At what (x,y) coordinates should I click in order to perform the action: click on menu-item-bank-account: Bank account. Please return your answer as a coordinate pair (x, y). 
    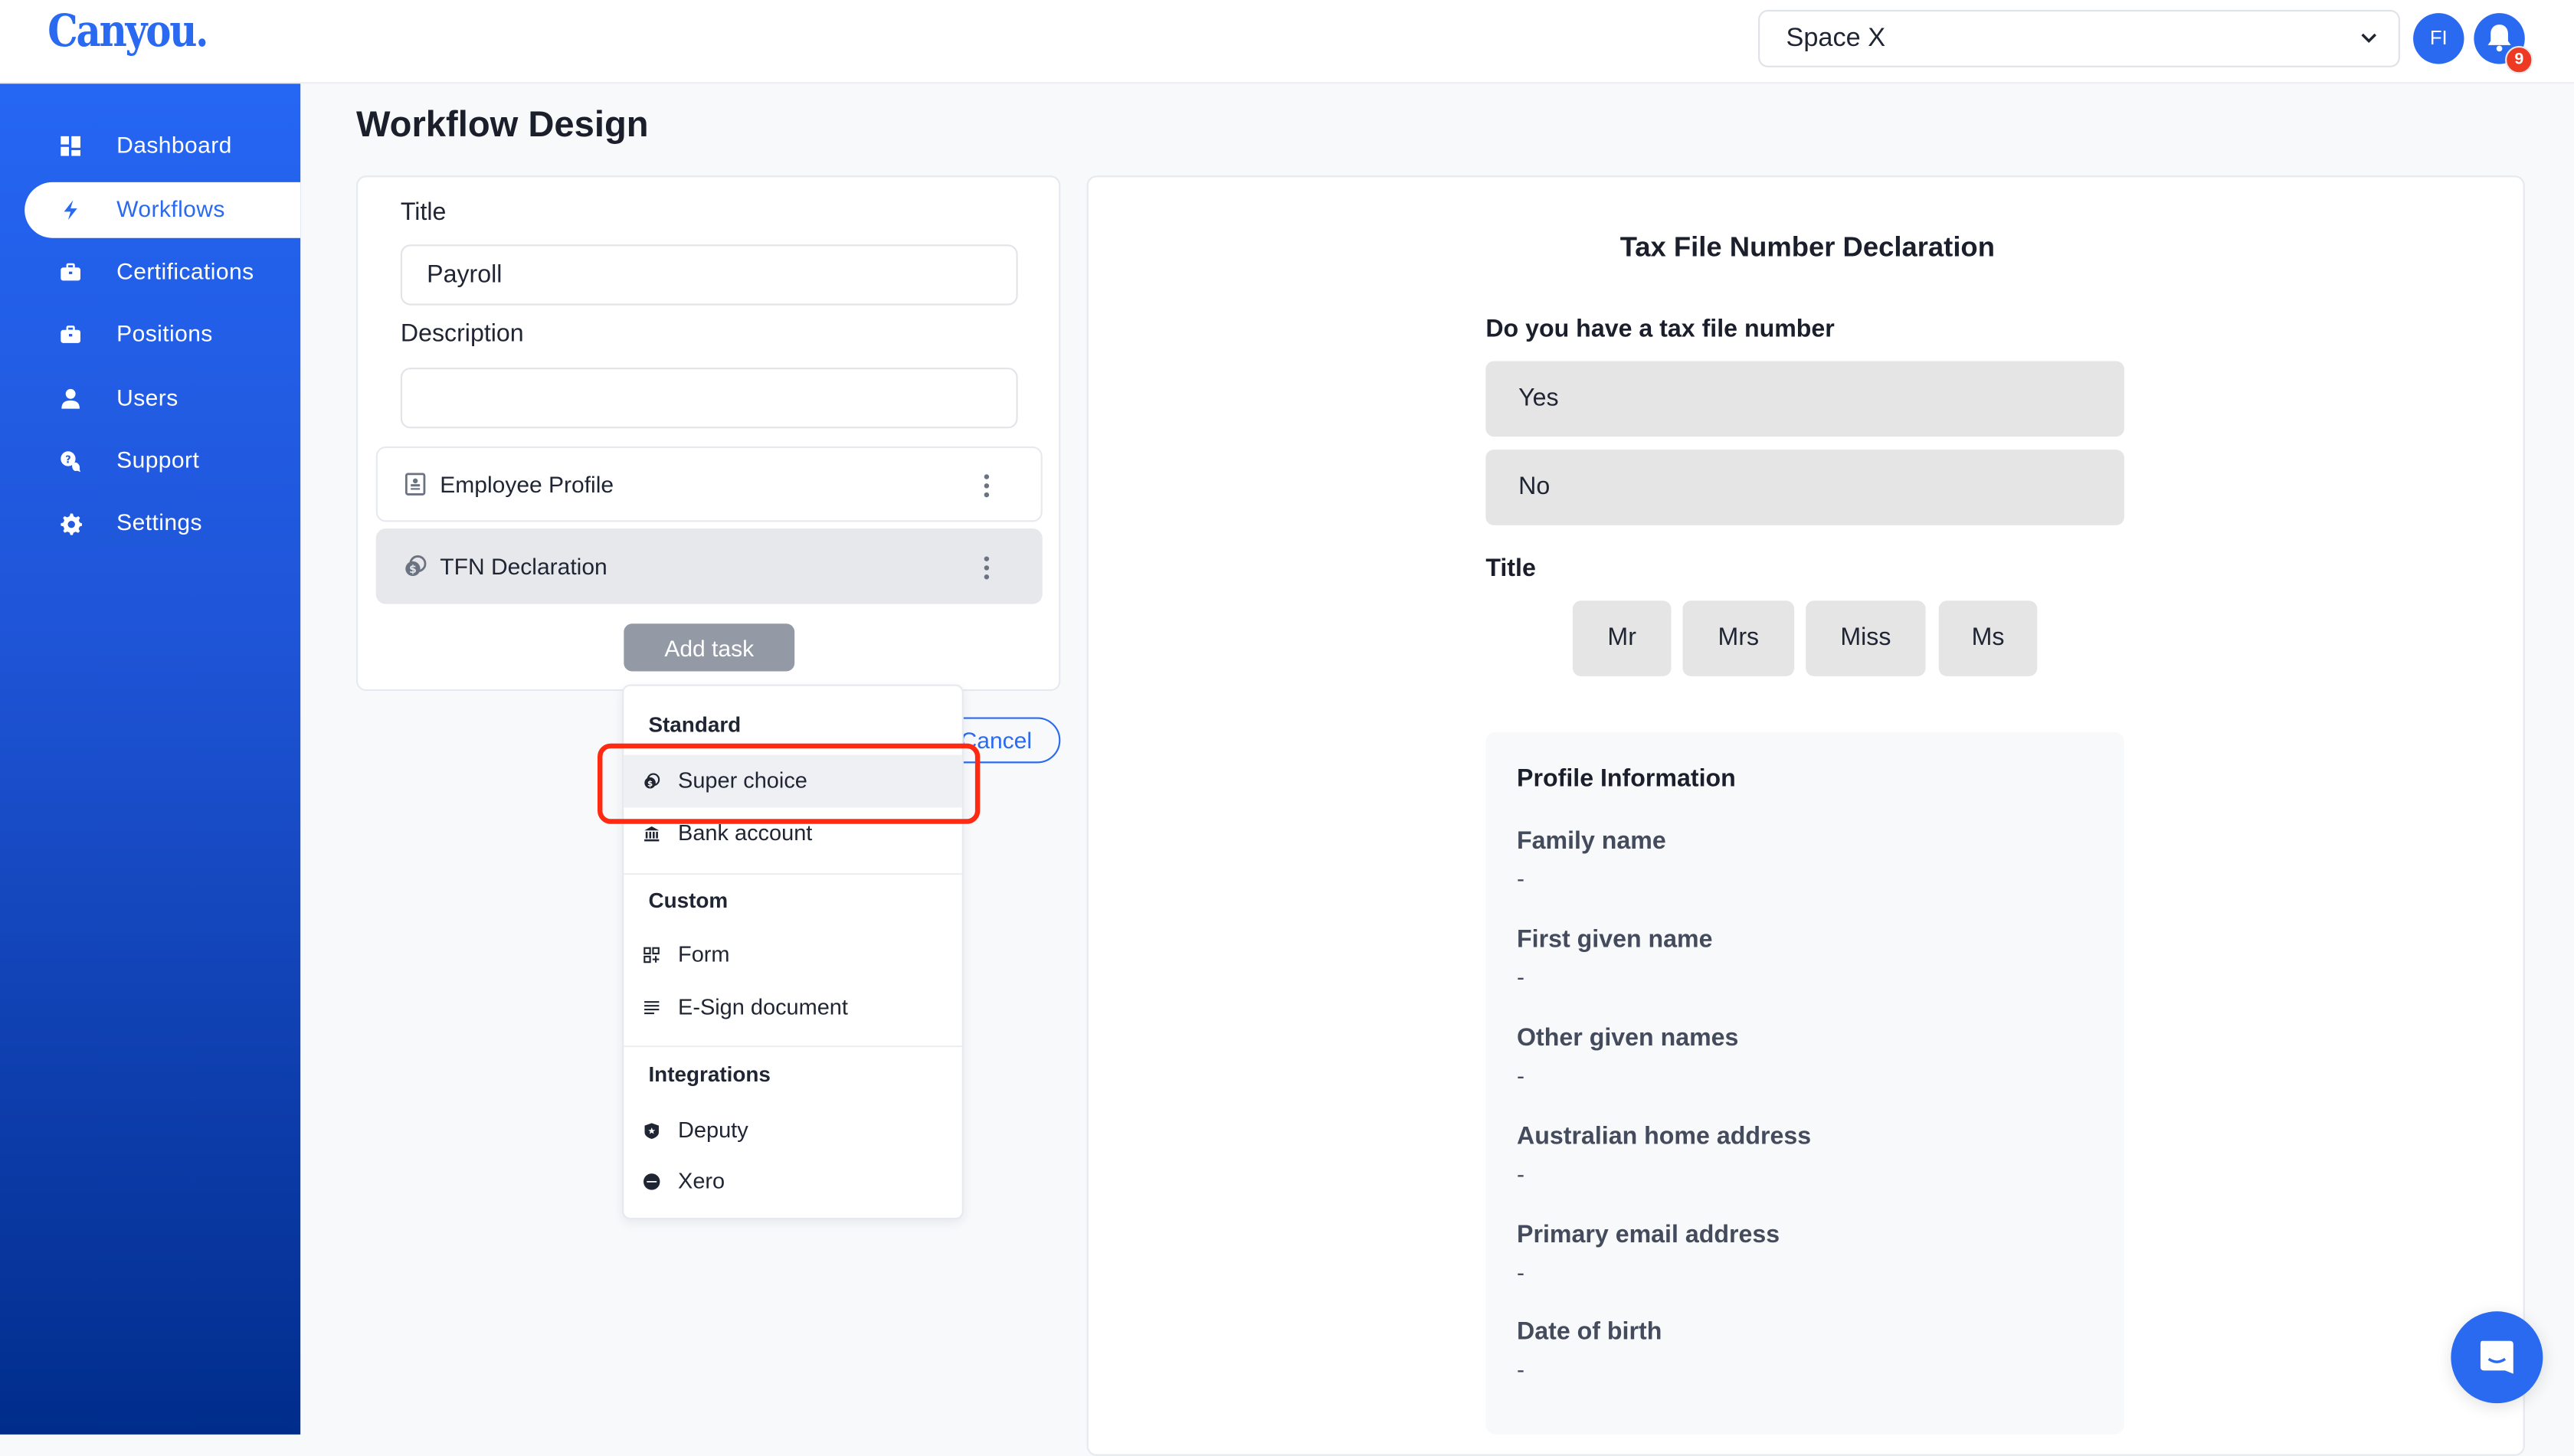
    Looking at the image, I should click on (792, 834).